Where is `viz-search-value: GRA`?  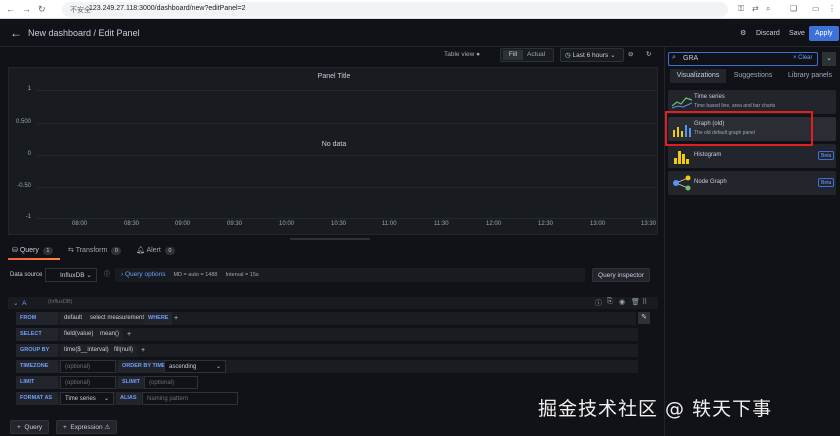
viz-search-value: GRA is located at coordinates (691, 58).